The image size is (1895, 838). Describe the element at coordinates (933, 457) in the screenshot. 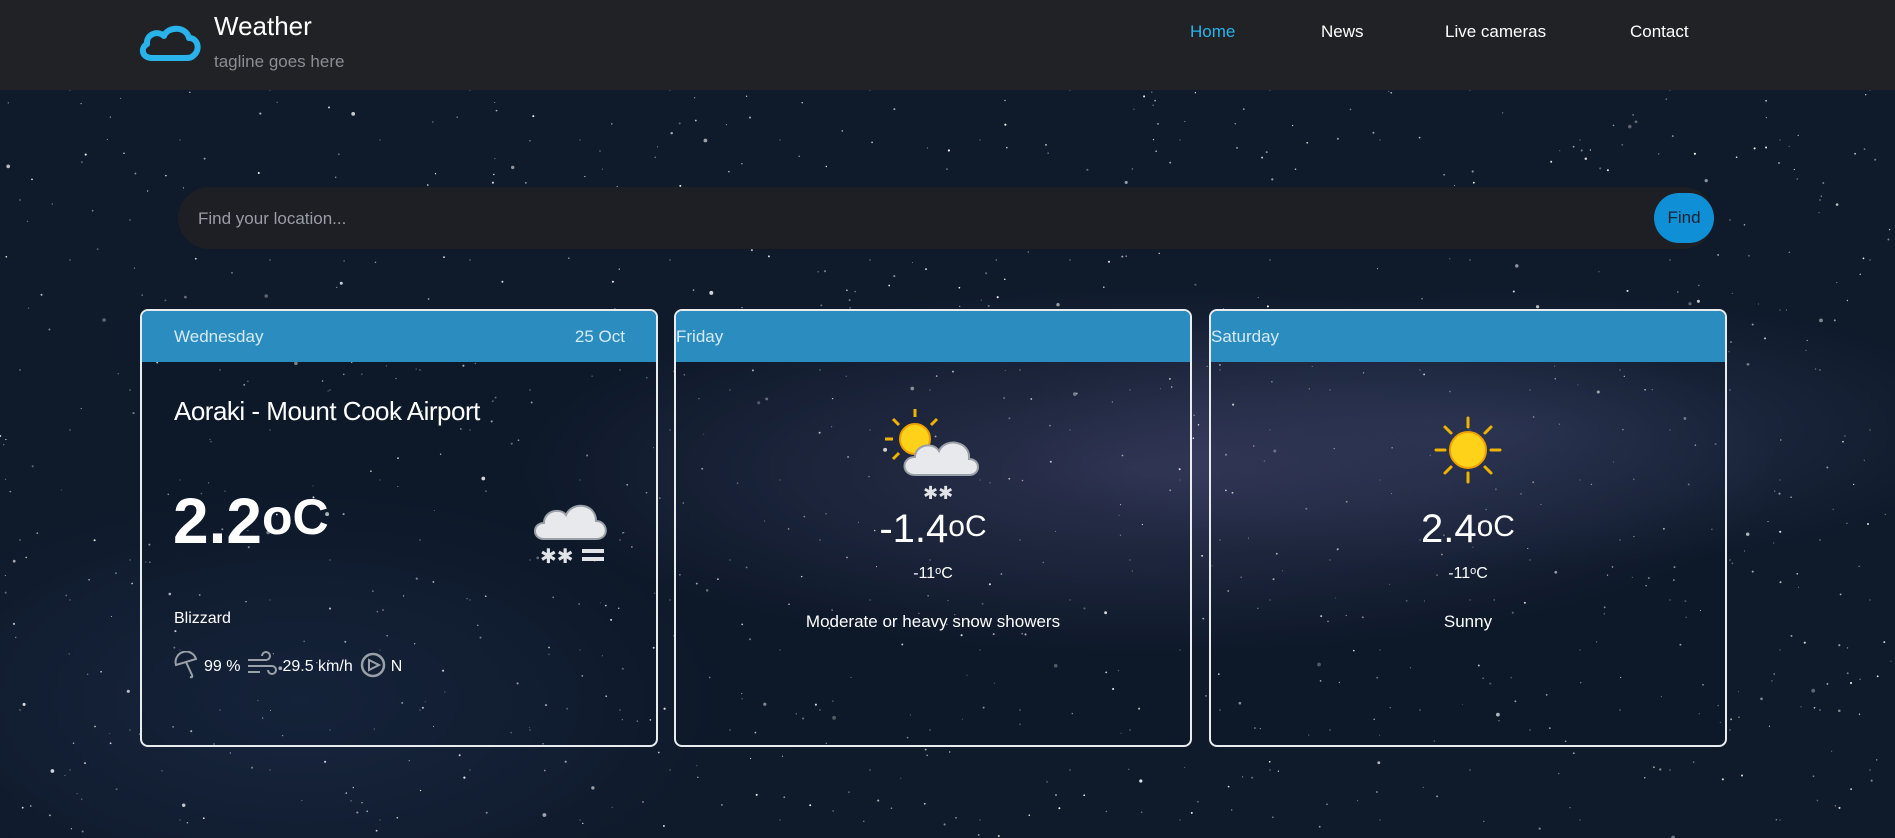

I see `sun-cloud-snow-icon: ✱✱` at that location.